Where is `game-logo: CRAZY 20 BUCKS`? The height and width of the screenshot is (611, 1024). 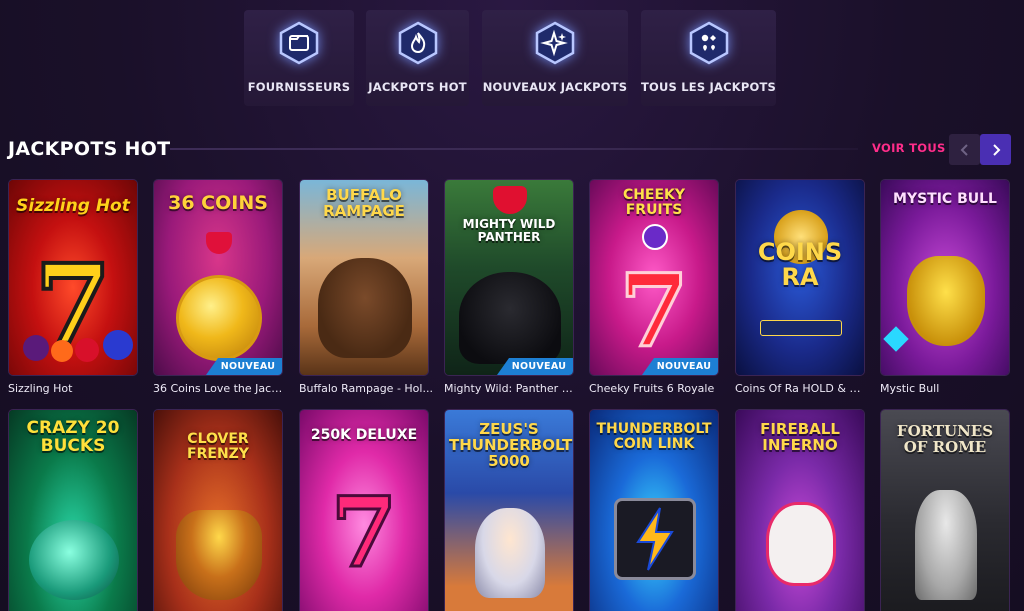
game-logo: CRAZY 20 BUCKS is located at coordinates (73, 437).